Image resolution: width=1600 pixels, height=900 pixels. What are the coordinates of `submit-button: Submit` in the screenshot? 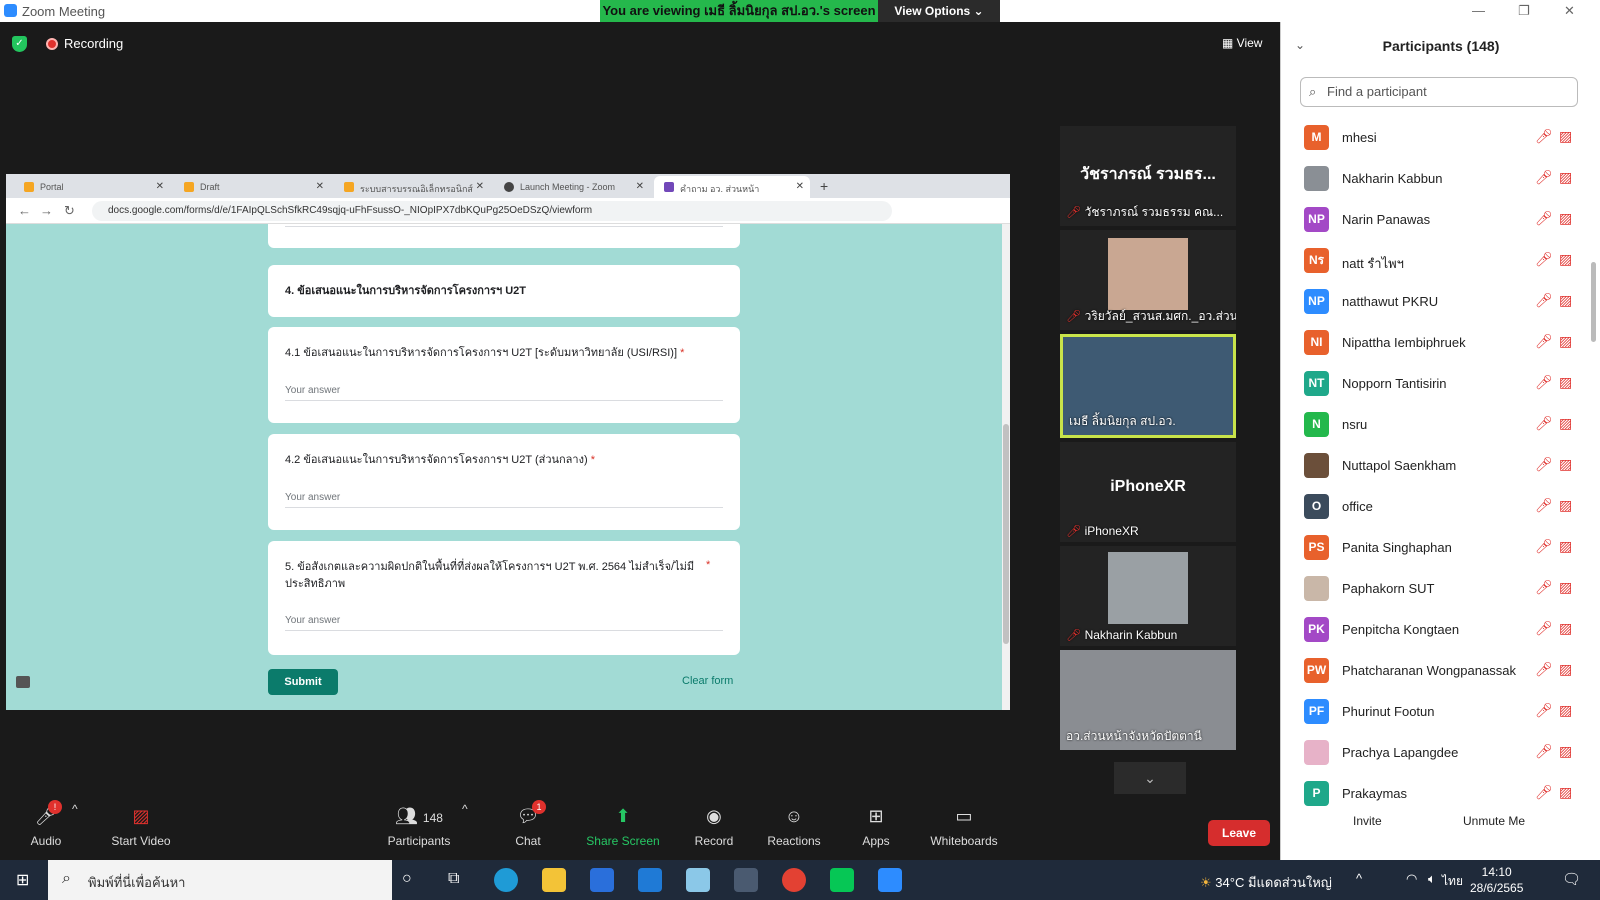 It's located at (303, 682).